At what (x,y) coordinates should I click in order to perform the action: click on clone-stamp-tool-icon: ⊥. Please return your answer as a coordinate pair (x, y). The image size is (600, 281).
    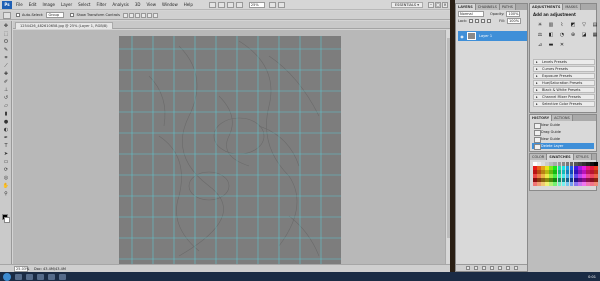
    Looking at the image, I should click on (6, 89).